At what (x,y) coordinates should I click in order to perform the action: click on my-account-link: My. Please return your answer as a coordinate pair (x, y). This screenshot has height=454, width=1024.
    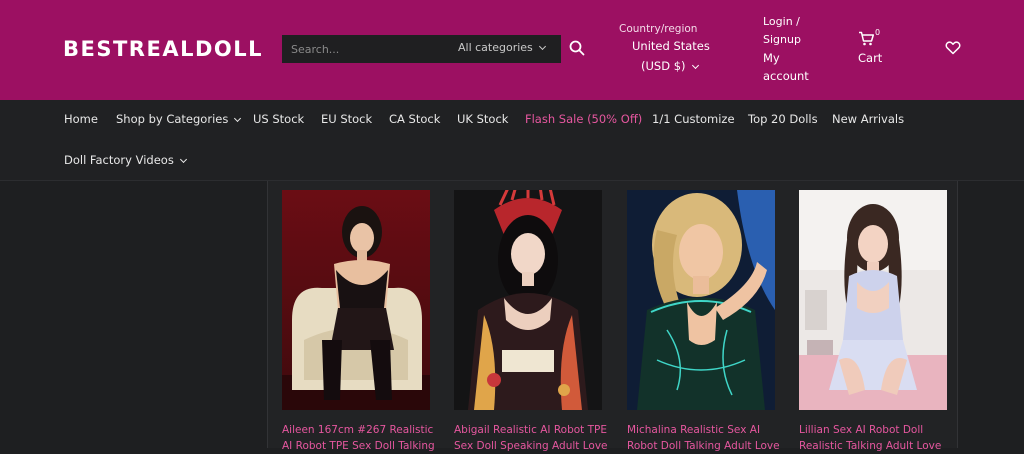
    Looking at the image, I should click on (798, 58).